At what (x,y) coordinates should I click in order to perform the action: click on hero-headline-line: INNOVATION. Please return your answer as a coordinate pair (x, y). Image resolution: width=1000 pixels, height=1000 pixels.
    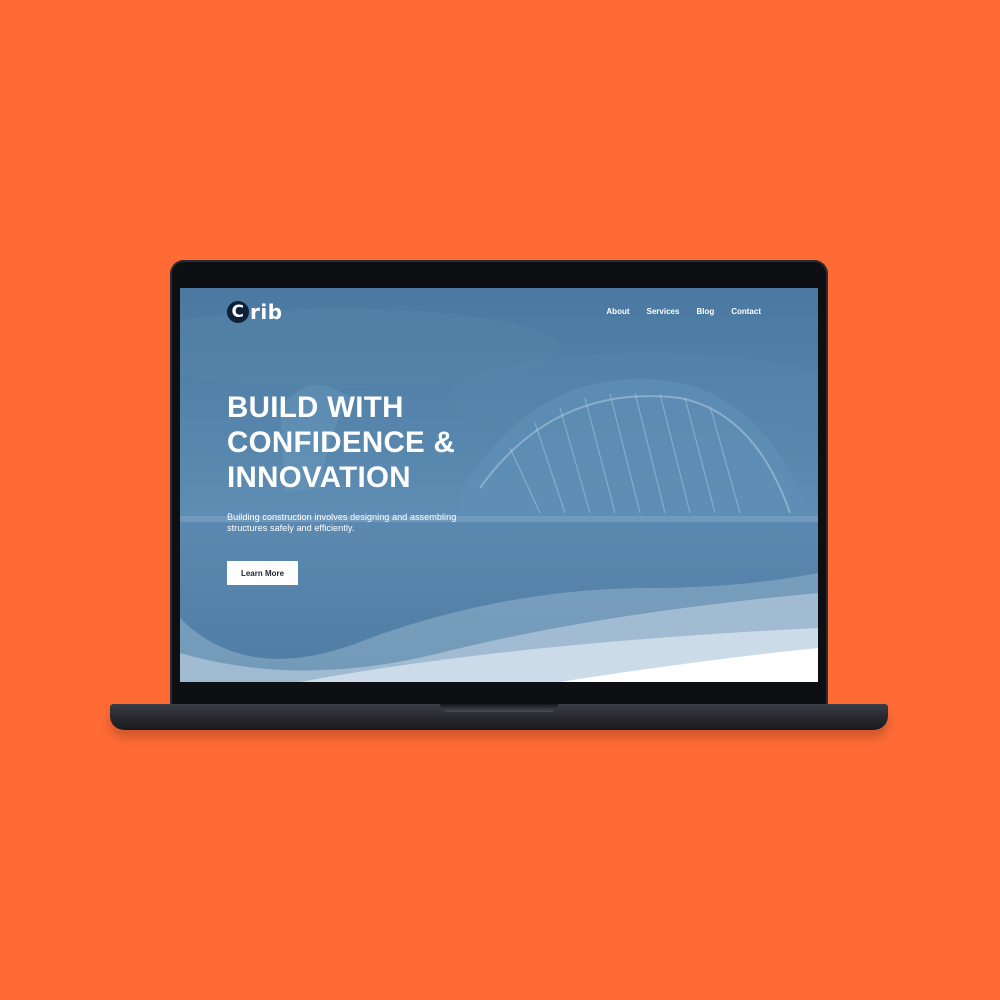
    Looking at the image, I should click on (319, 477).